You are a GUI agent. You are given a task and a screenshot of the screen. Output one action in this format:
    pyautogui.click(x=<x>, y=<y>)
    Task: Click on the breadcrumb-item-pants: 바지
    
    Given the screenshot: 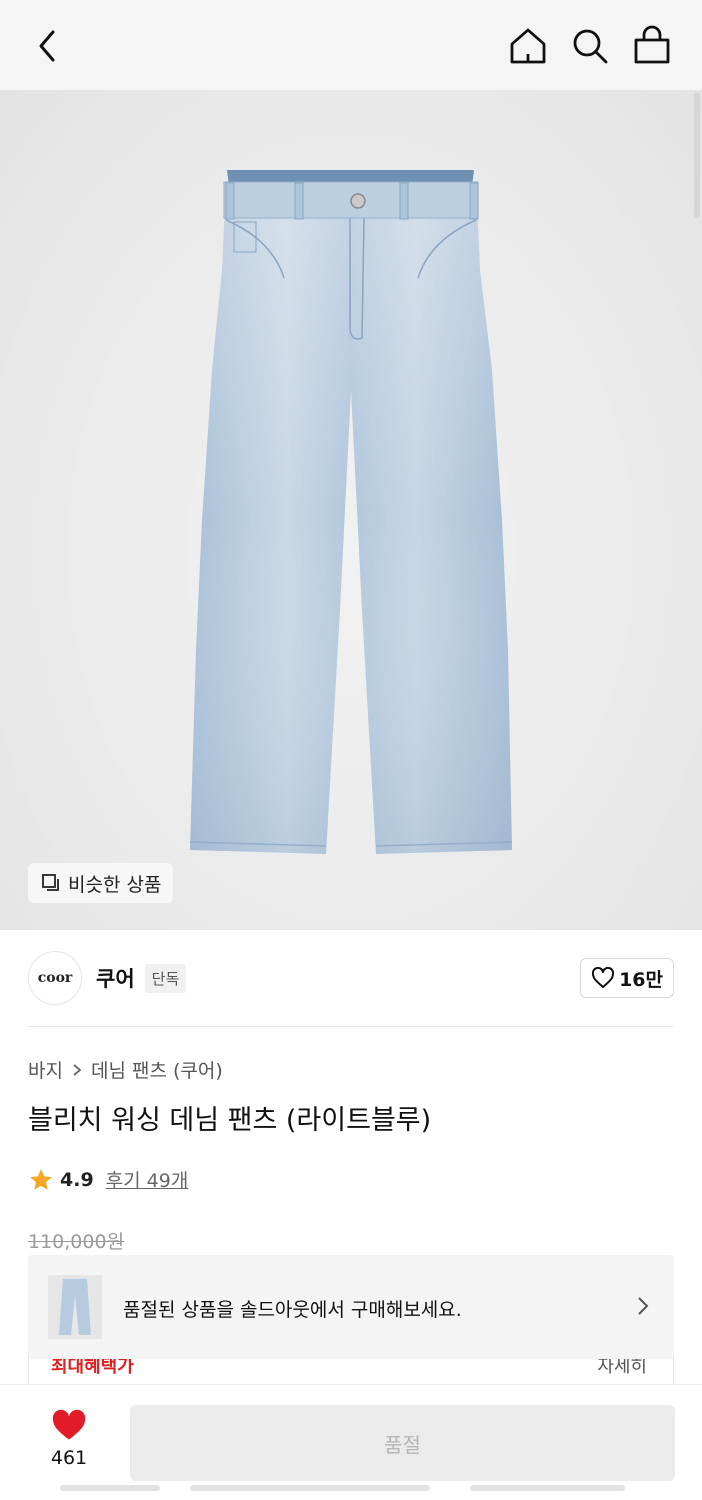 What is the action you would take?
    pyautogui.click(x=45, y=1069)
    